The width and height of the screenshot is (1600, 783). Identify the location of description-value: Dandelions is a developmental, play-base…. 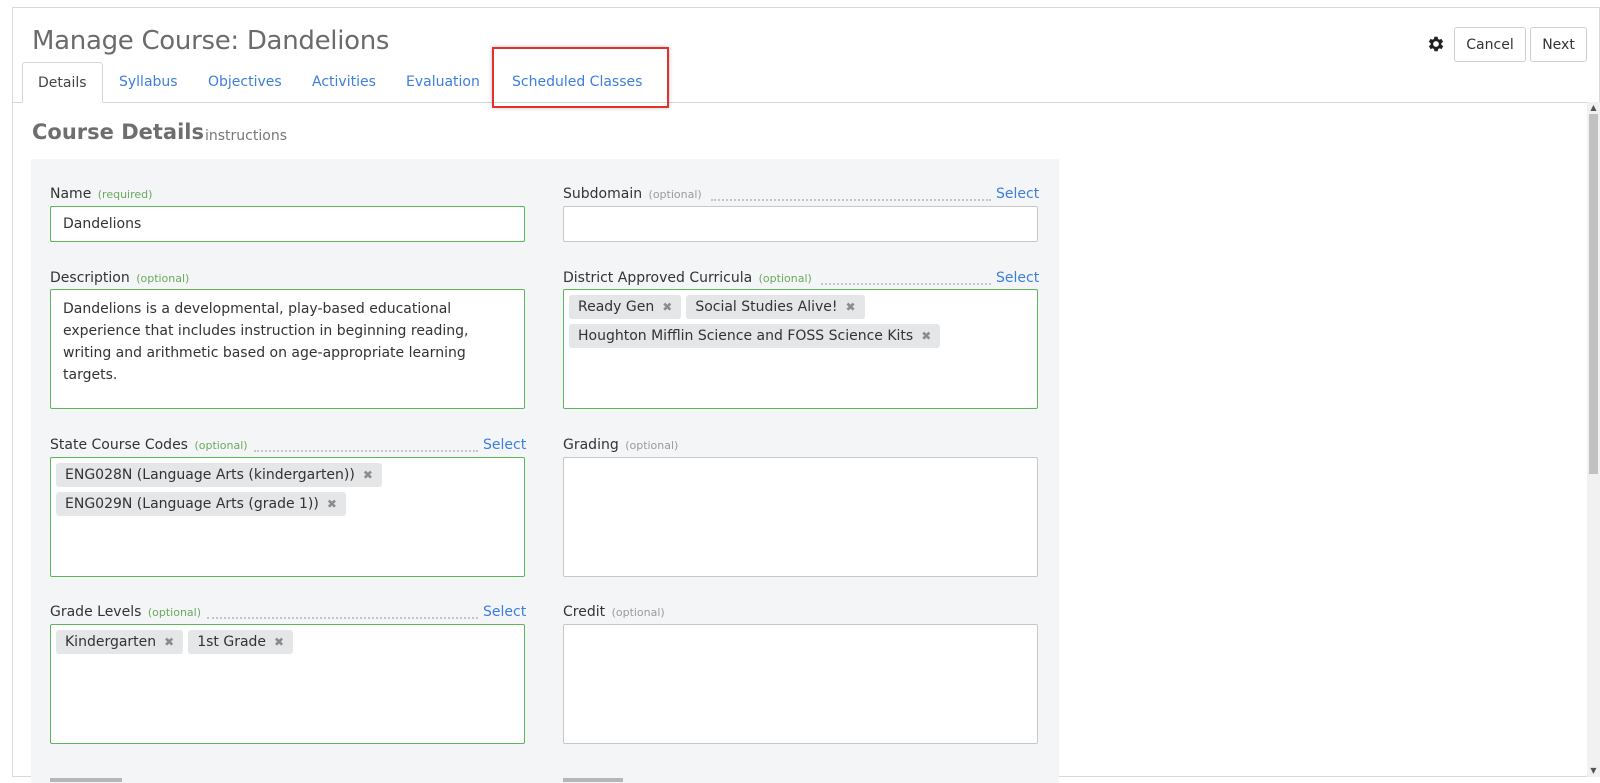
(266, 342).